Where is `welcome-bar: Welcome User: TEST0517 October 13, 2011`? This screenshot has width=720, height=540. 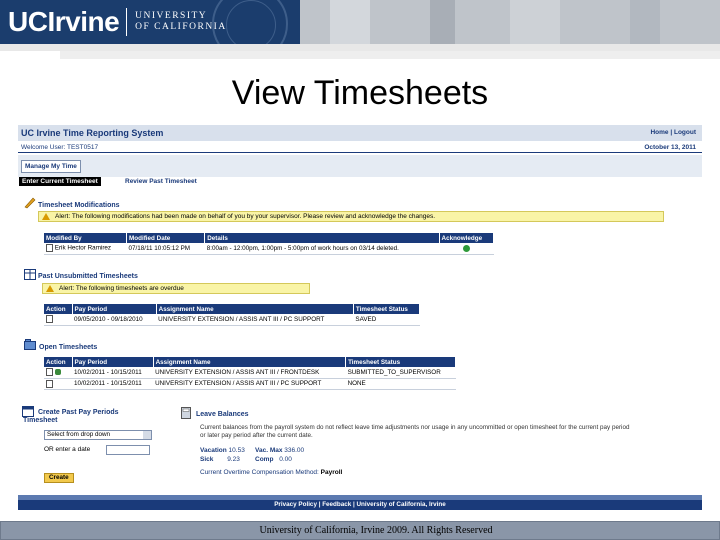 welcome-bar: Welcome User: TEST0517 October 13, 2011 is located at coordinates (360, 147).